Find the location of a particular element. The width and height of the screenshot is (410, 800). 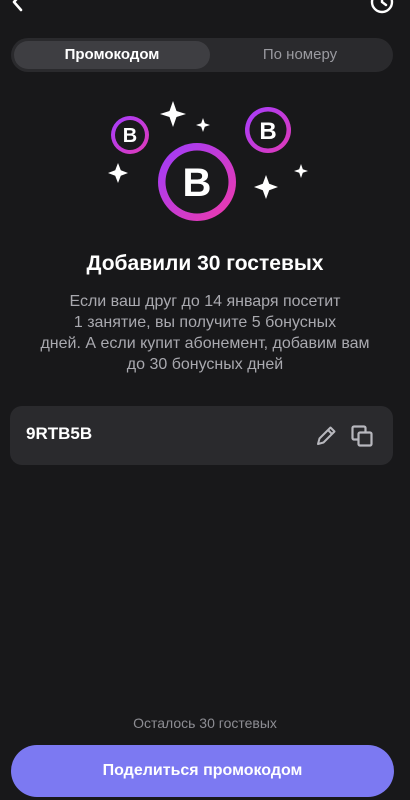

pencil-icon is located at coordinates (326, 436).